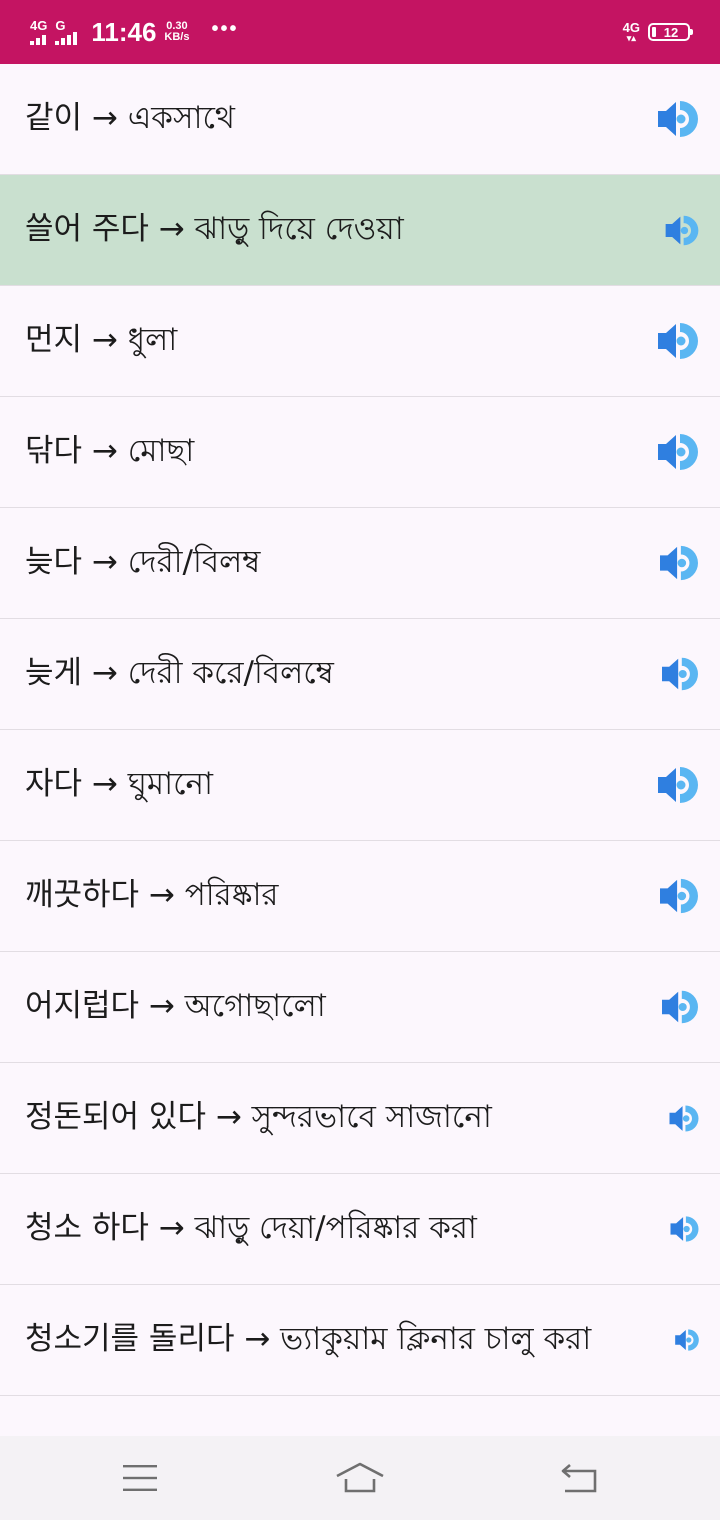 This screenshot has width=720, height=1520. Describe the element at coordinates (179, 673) in the screenshot. I see `phrase-text: 늦게 → দেরী করে/বিলম্বে` at that location.